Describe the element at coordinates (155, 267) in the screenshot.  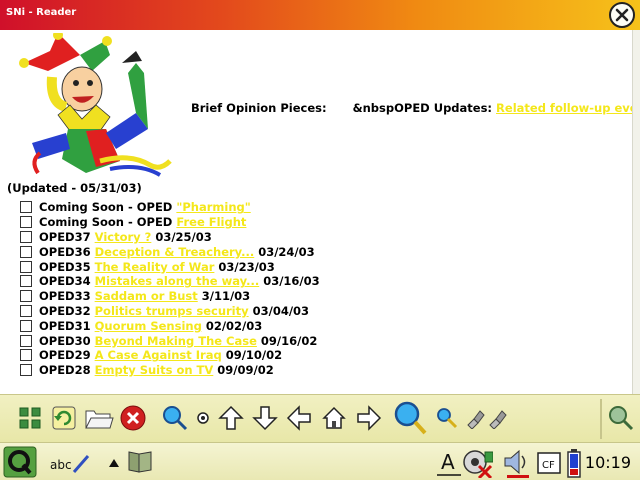
I see `item-link: The Reality of War` at that location.